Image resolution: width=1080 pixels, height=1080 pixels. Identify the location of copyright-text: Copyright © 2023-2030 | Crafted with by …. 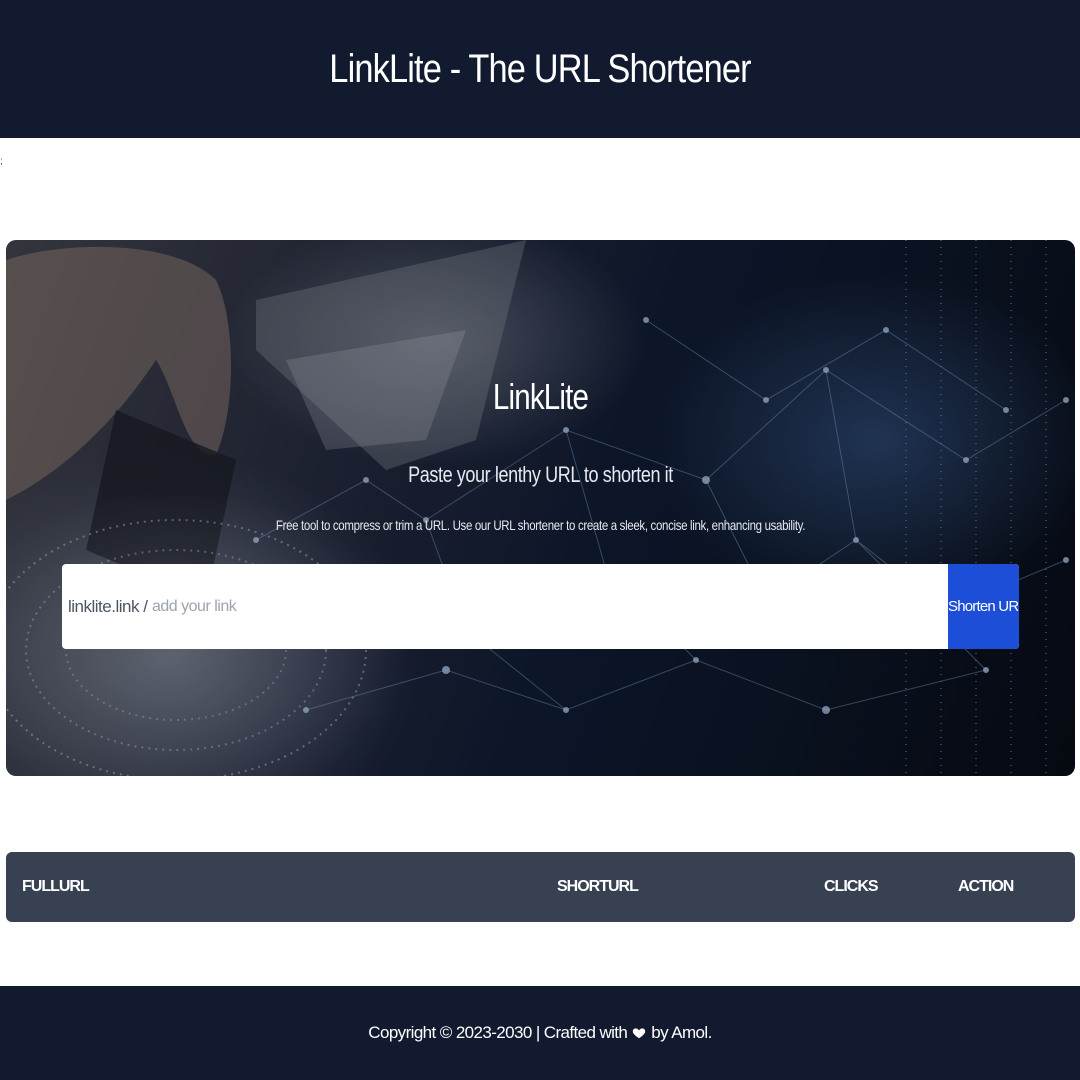
(540, 1033).